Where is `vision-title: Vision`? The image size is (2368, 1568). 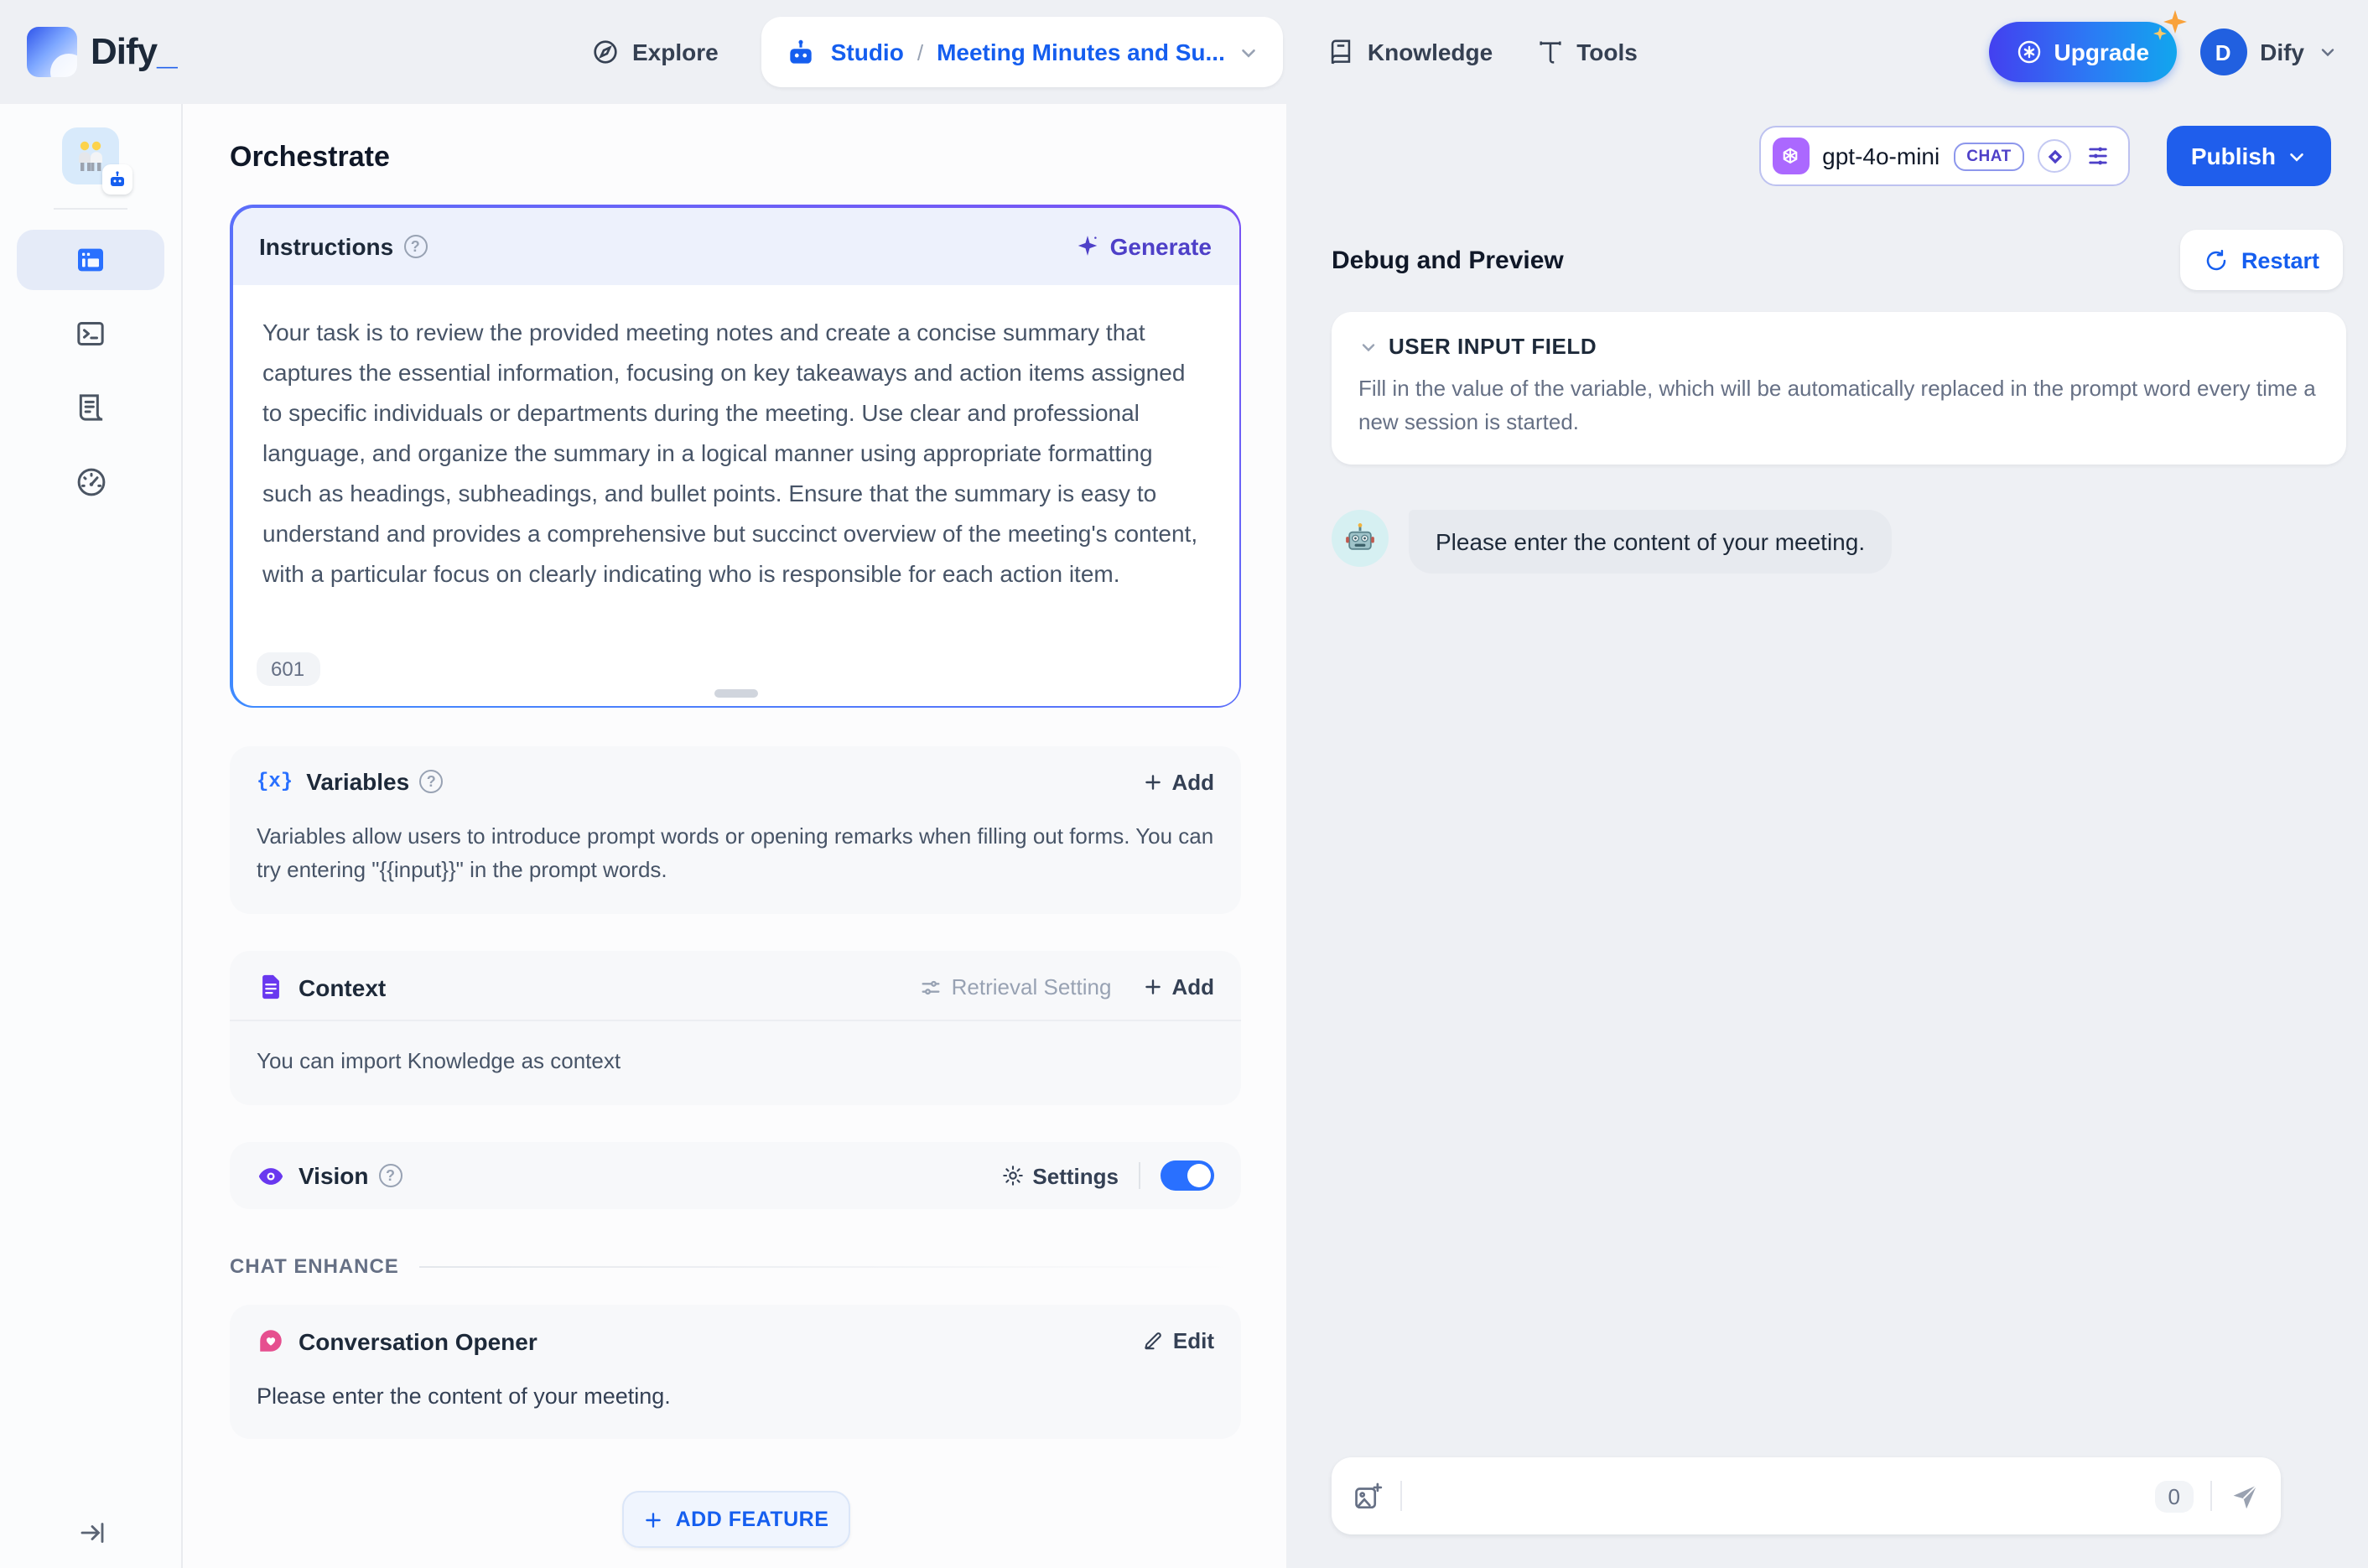
vision-title: Vision is located at coordinates (334, 1176).